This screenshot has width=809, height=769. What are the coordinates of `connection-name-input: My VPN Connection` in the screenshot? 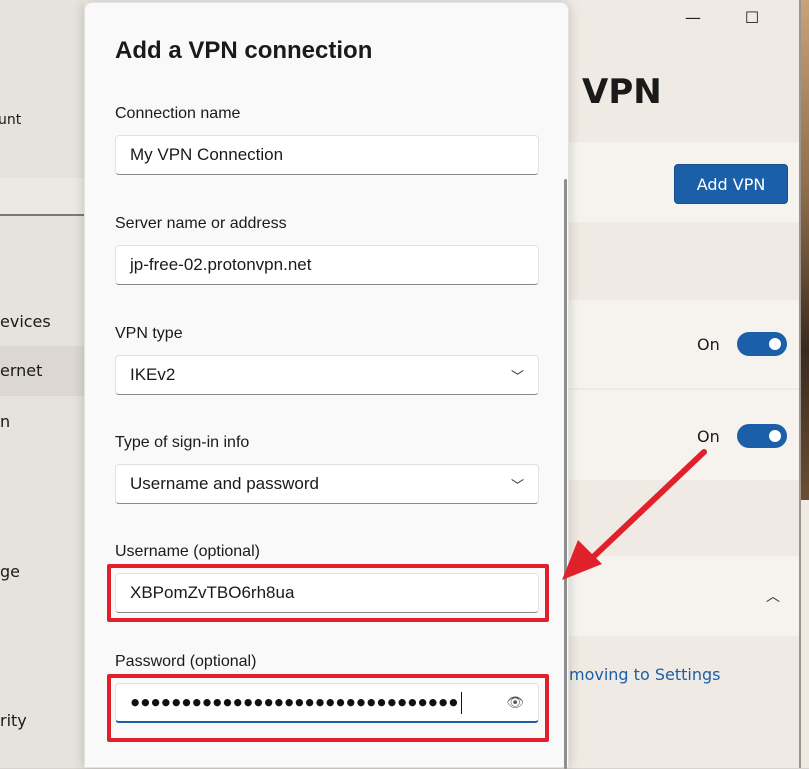 It's located at (327, 155).